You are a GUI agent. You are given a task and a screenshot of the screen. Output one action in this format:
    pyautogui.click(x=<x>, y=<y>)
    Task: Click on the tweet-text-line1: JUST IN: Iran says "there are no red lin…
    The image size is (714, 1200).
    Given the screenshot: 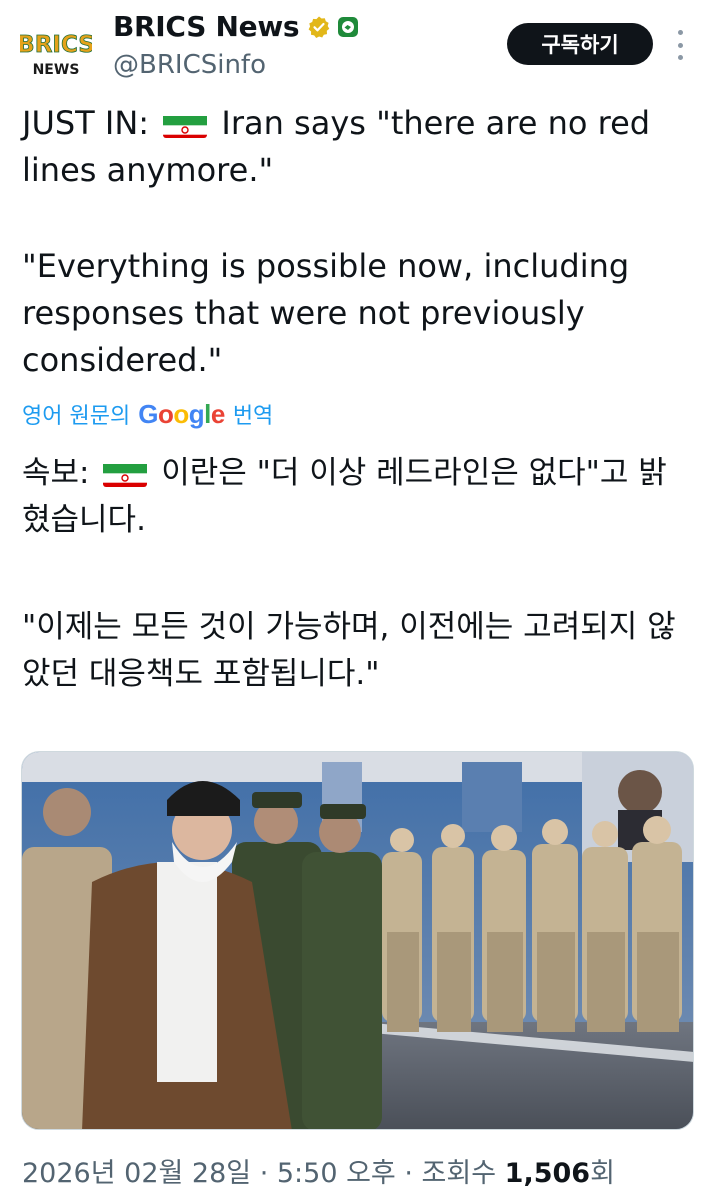 What is the action you would take?
    pyautogui.click(x=357, y=147)
    